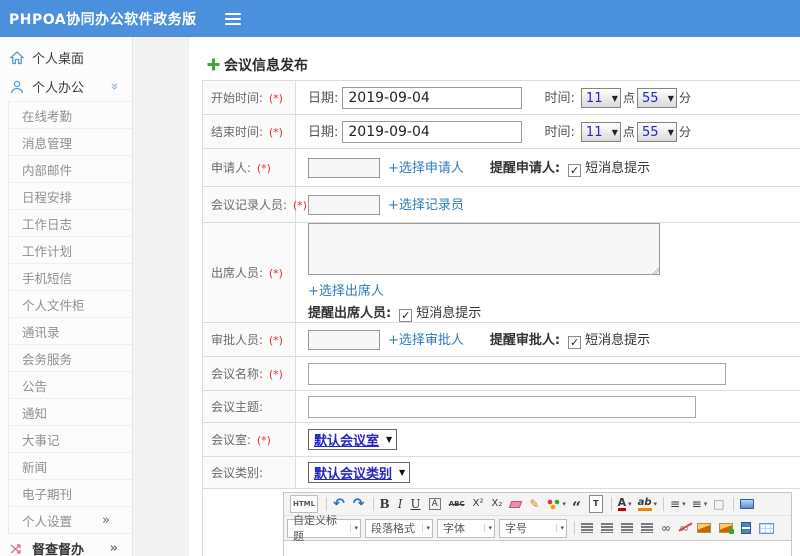  I want to click on ordered-list-button: ≡ ▾, so click(678, 504).